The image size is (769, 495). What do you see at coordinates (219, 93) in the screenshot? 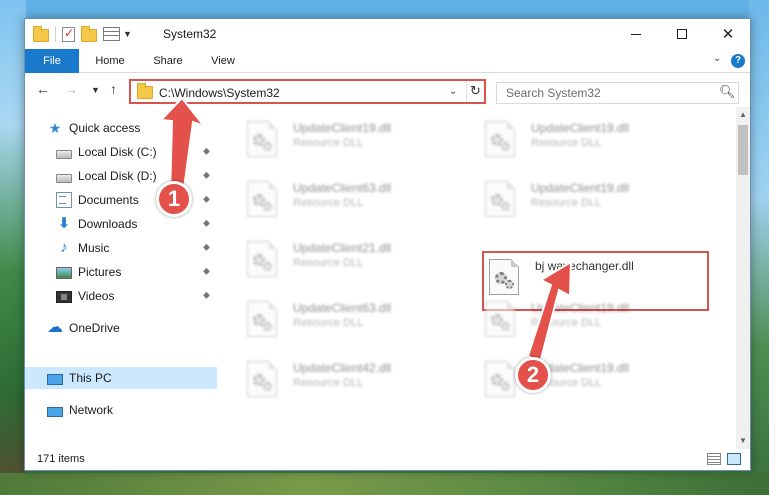
I see `address-path: C:\Windows\System32` at bounding box center [219, 93].